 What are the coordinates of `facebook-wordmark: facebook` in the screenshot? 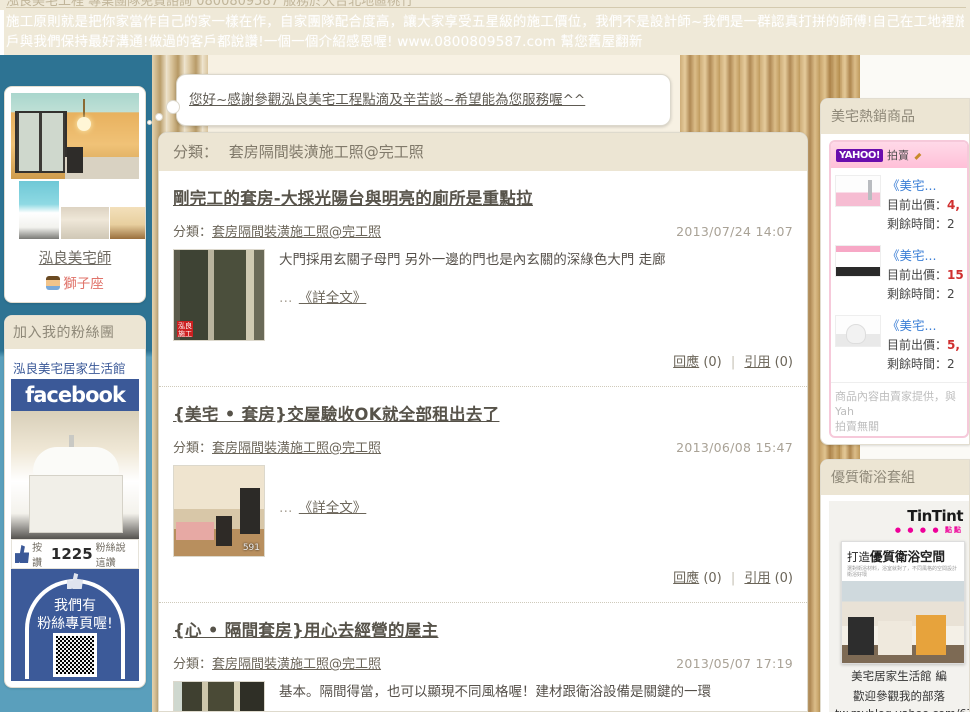 It's located at (75, 395).